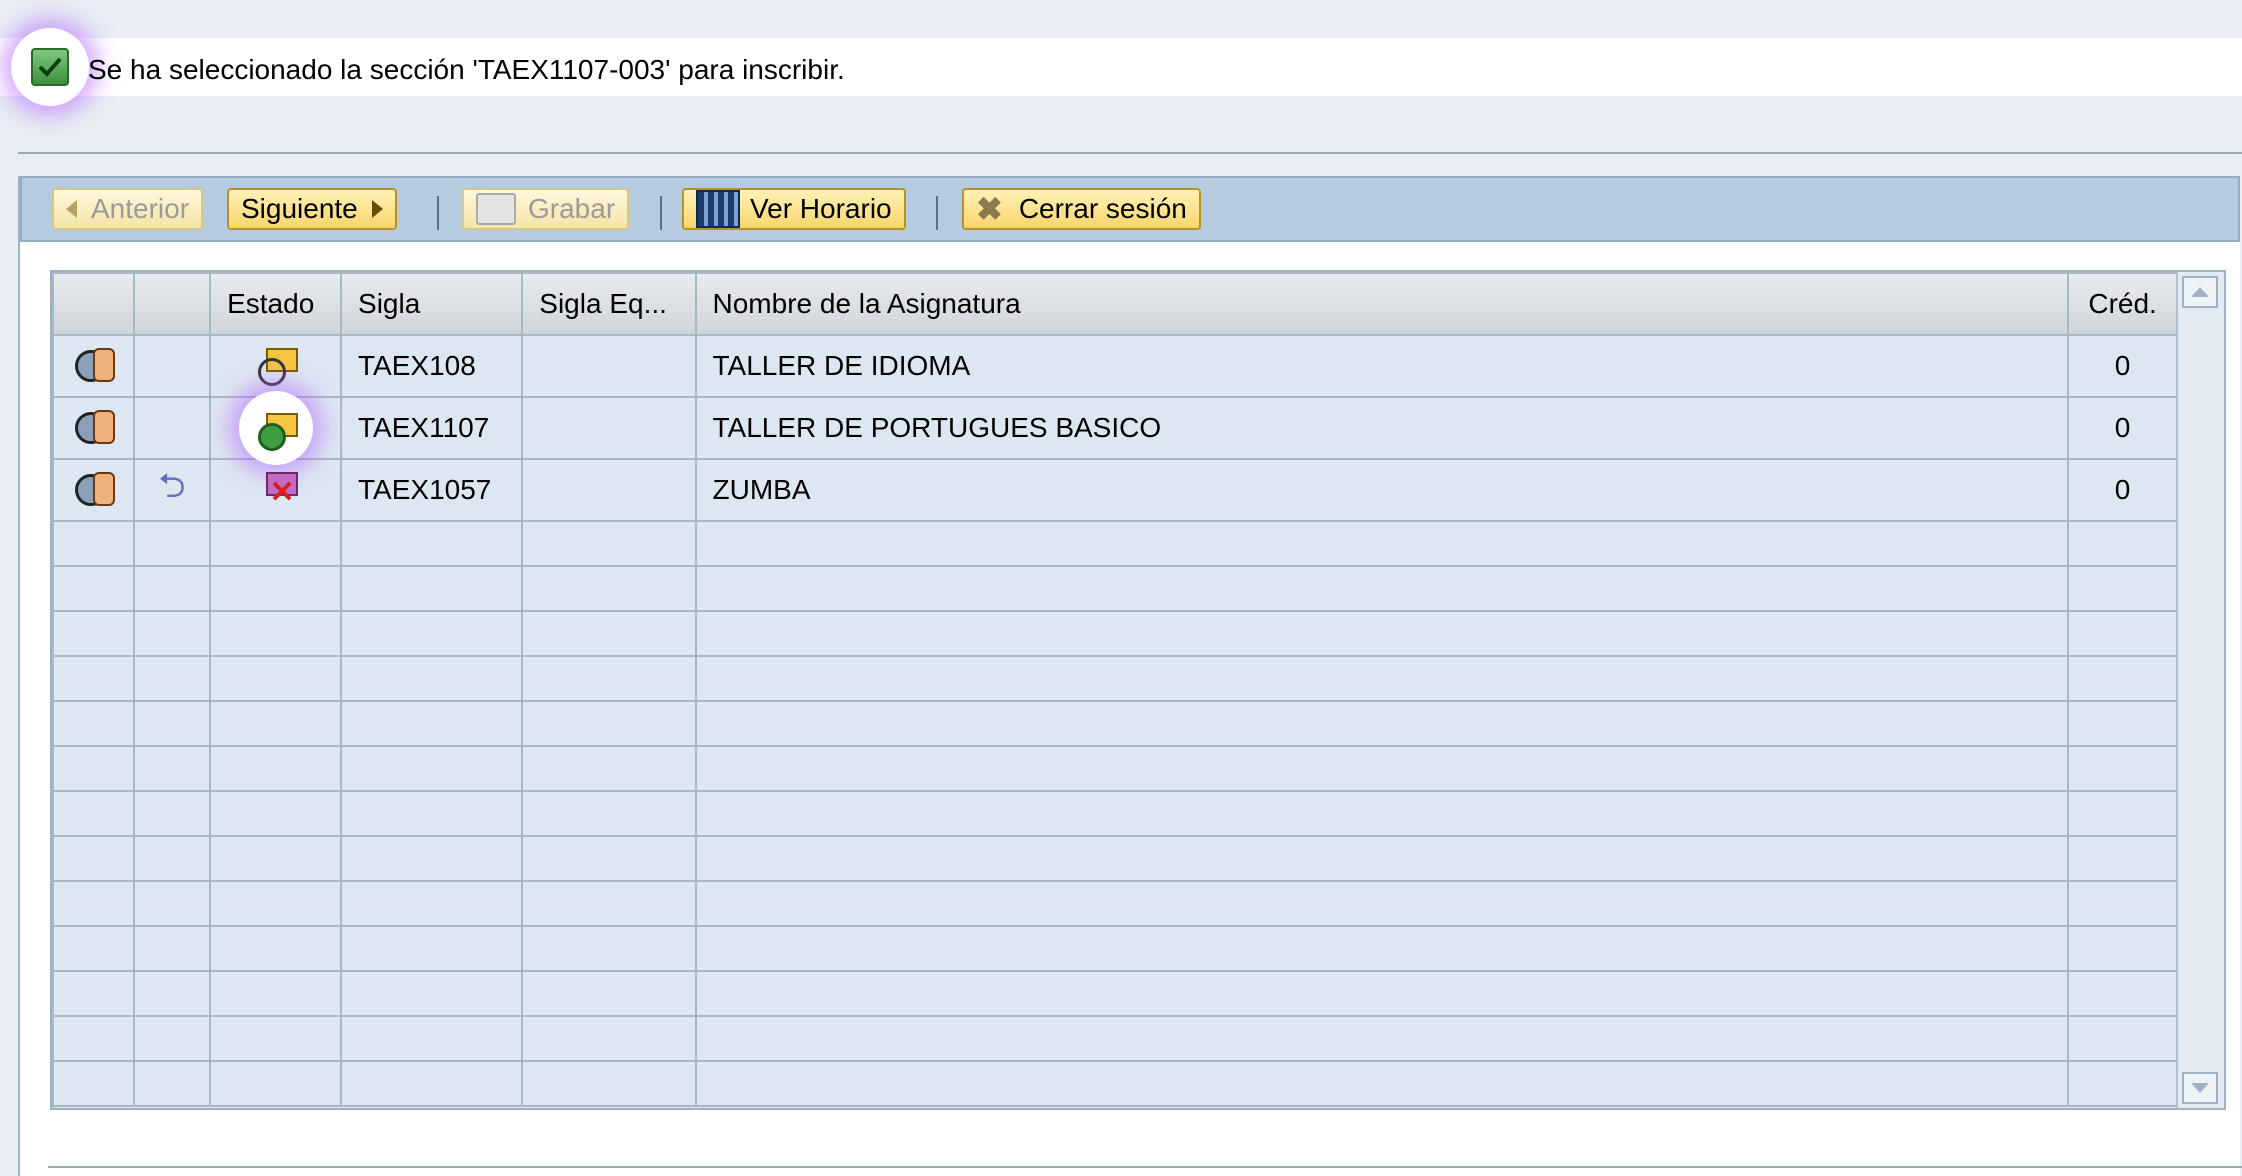 The height and width of the screenshot is (1176, 2242). What do you see at coordinates (1102, 208) in the screenshot?
I see `logout-label: Cerrar sesión` at bounding box center [1102, 208].